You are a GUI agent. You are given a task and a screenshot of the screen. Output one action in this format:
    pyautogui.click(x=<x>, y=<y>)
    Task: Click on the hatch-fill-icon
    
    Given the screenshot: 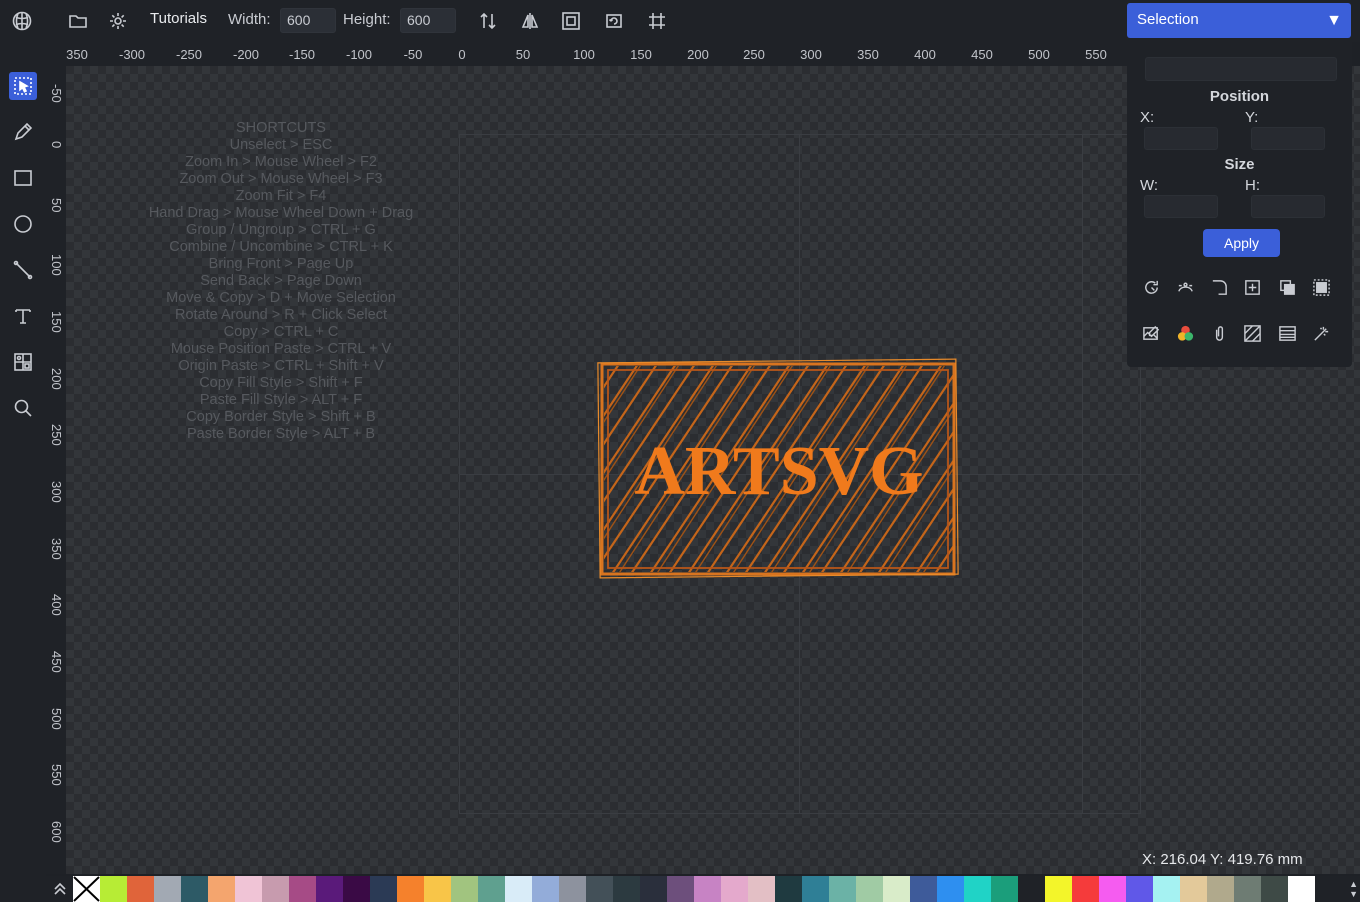 What is the action you would take?
    pyautogui.click(x=1252, y=333)
    